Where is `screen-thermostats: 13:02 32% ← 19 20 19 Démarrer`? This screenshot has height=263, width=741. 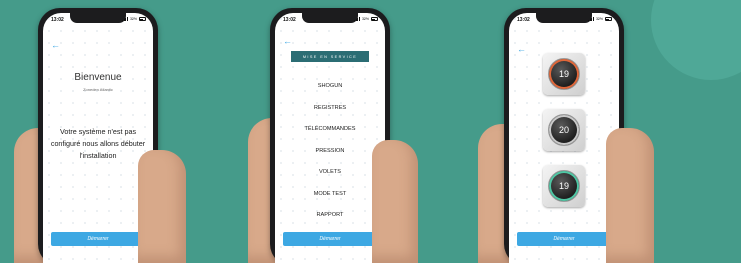
screen-thermostats: 13:02 32% ← 19 20 19 Démarrer is located at coordinates (564, 138).